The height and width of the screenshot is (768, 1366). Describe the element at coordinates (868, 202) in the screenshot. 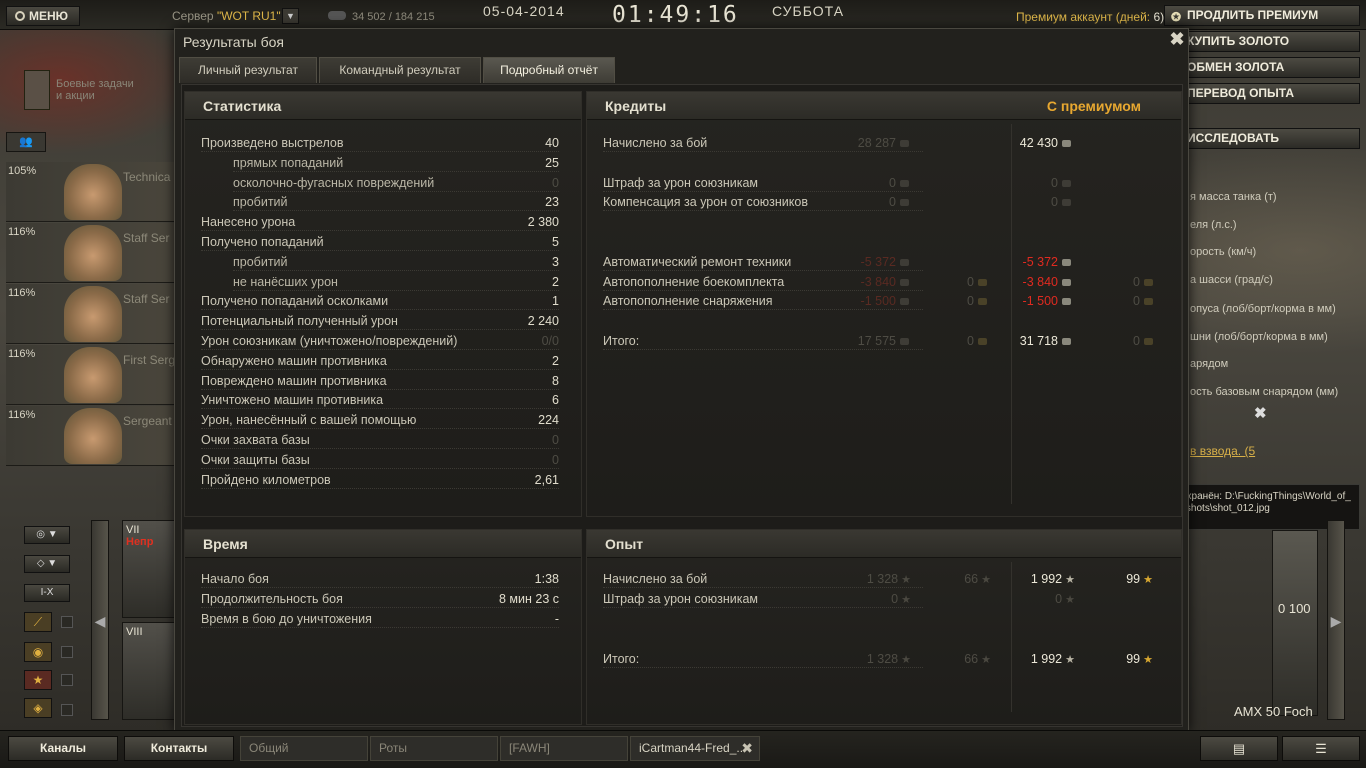

I see `credit-base-value: 0` at that location.